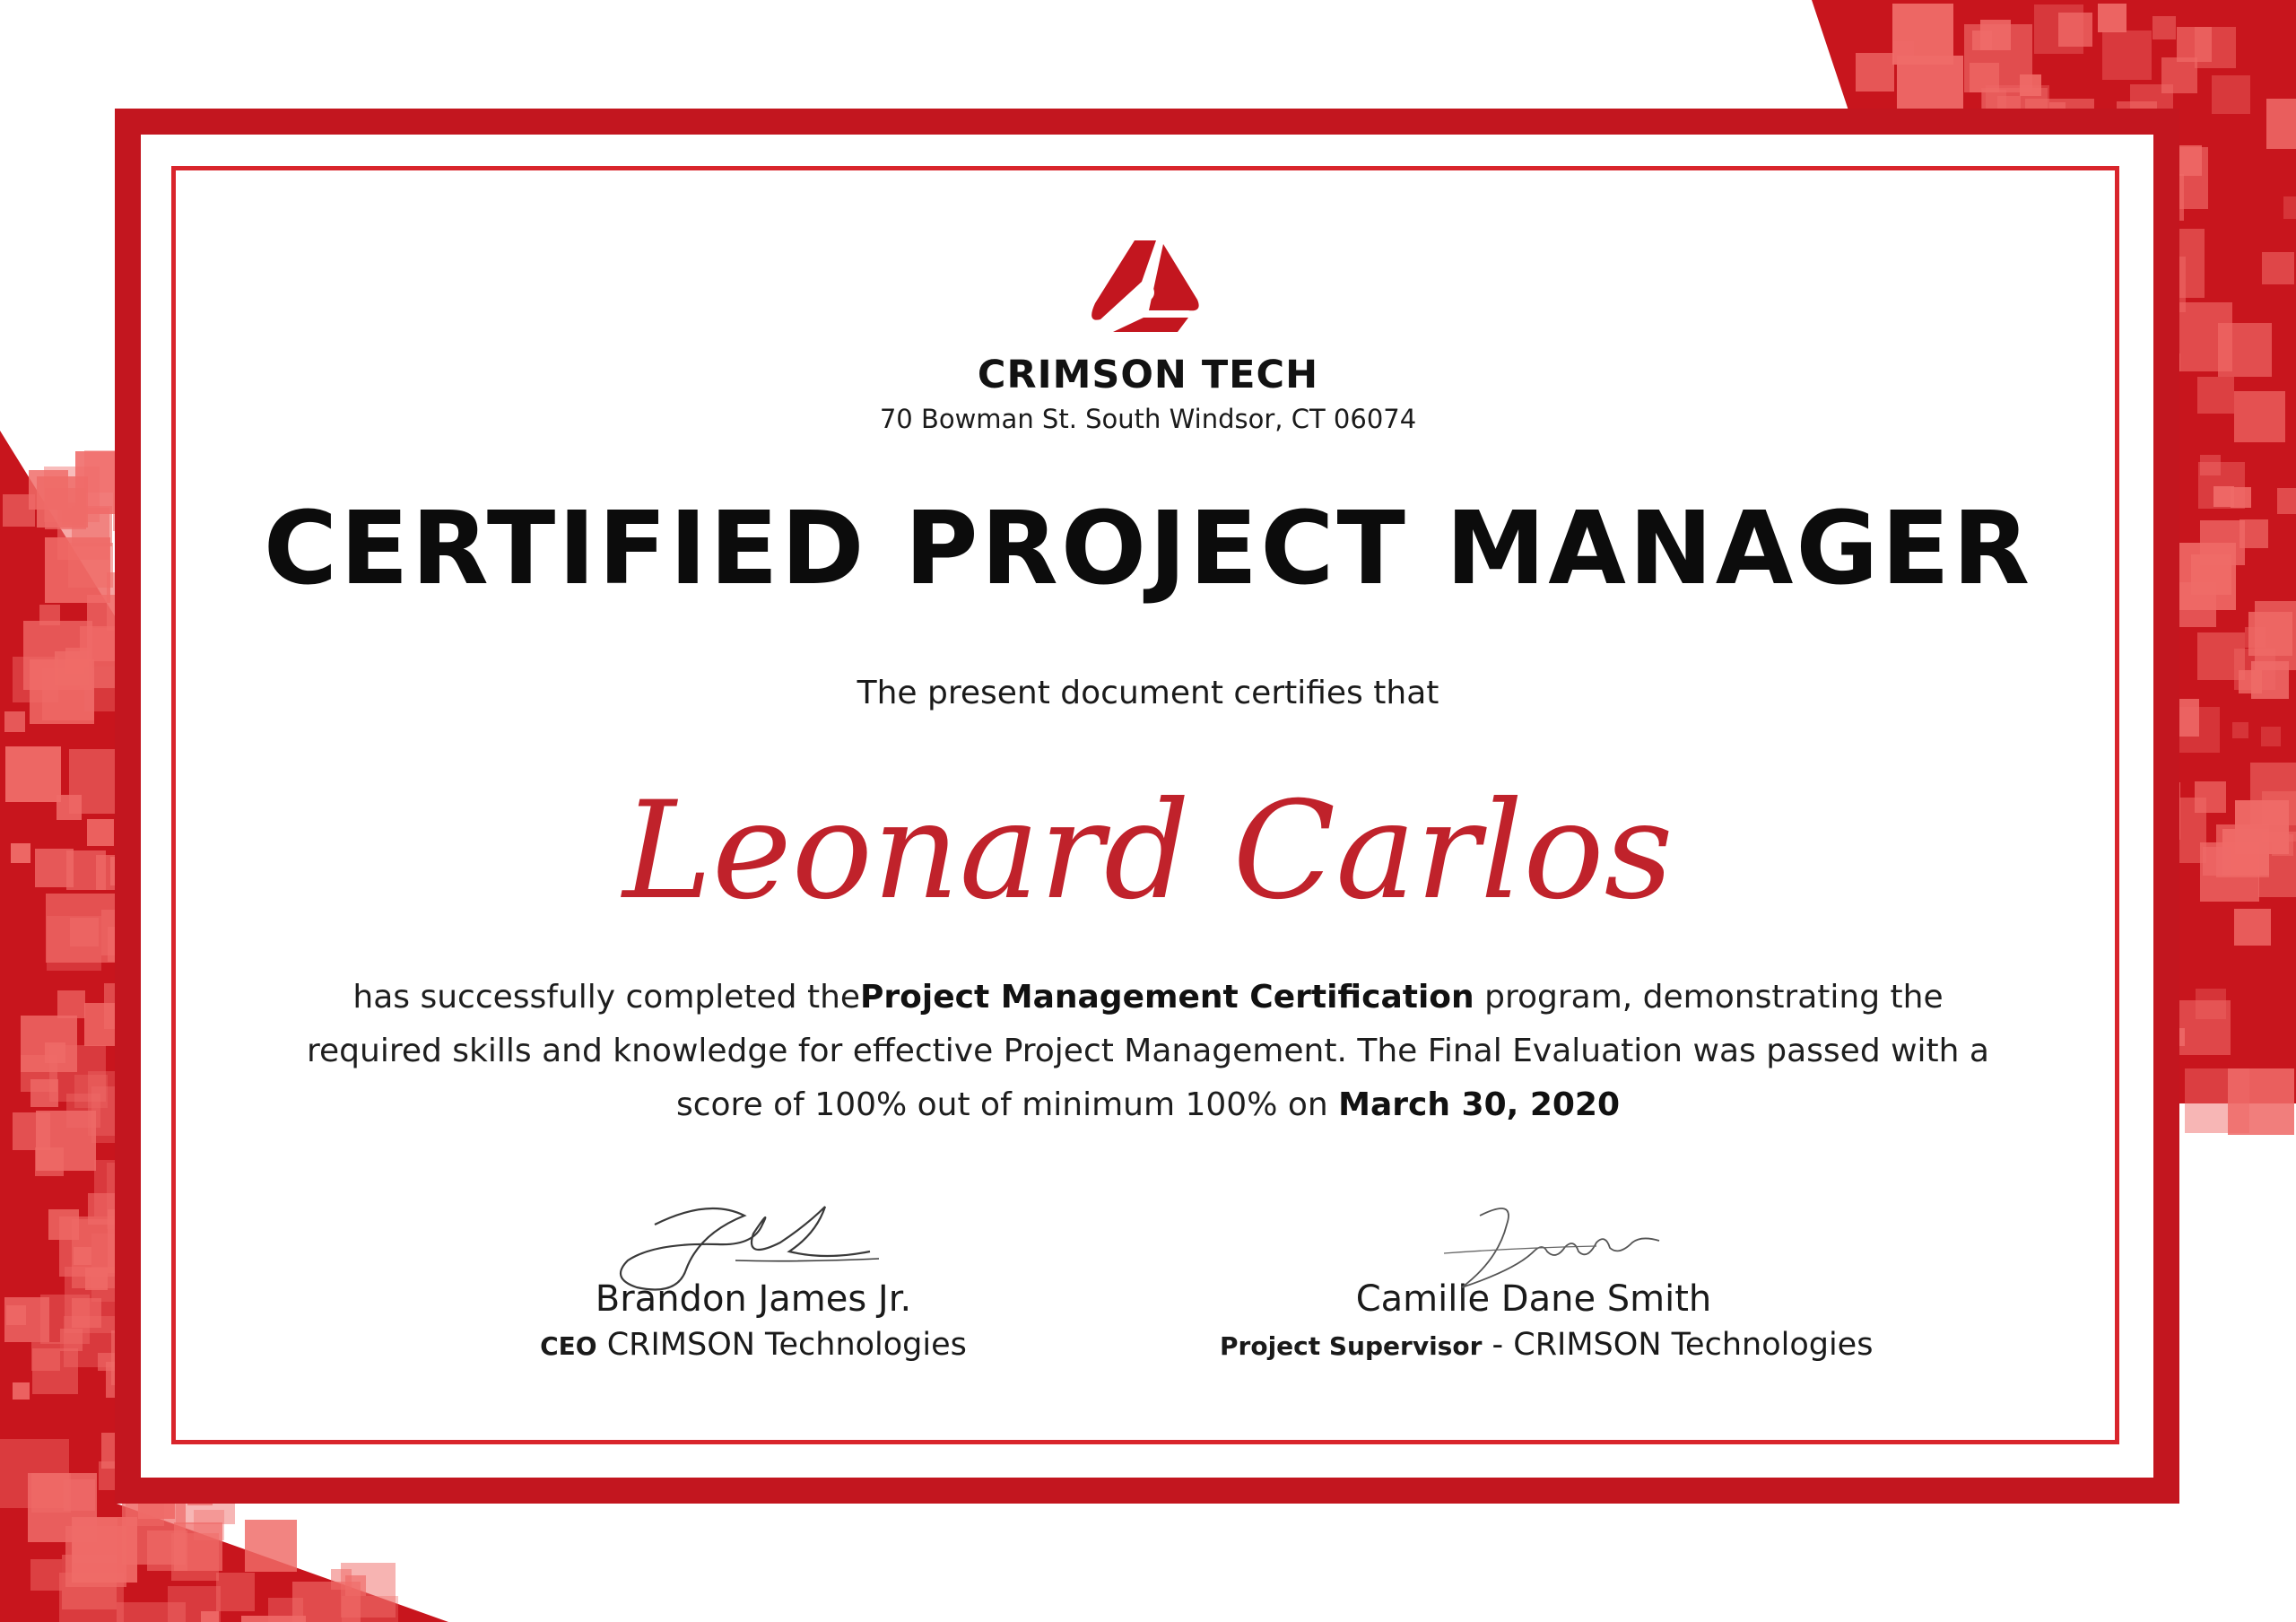 This screenshot has height=1622, width=2296. What do you see at coordinates (1148, 375) in the screenshot?
I see `company-name: CRIMSON TECH` at bounding box center [1148, 375].